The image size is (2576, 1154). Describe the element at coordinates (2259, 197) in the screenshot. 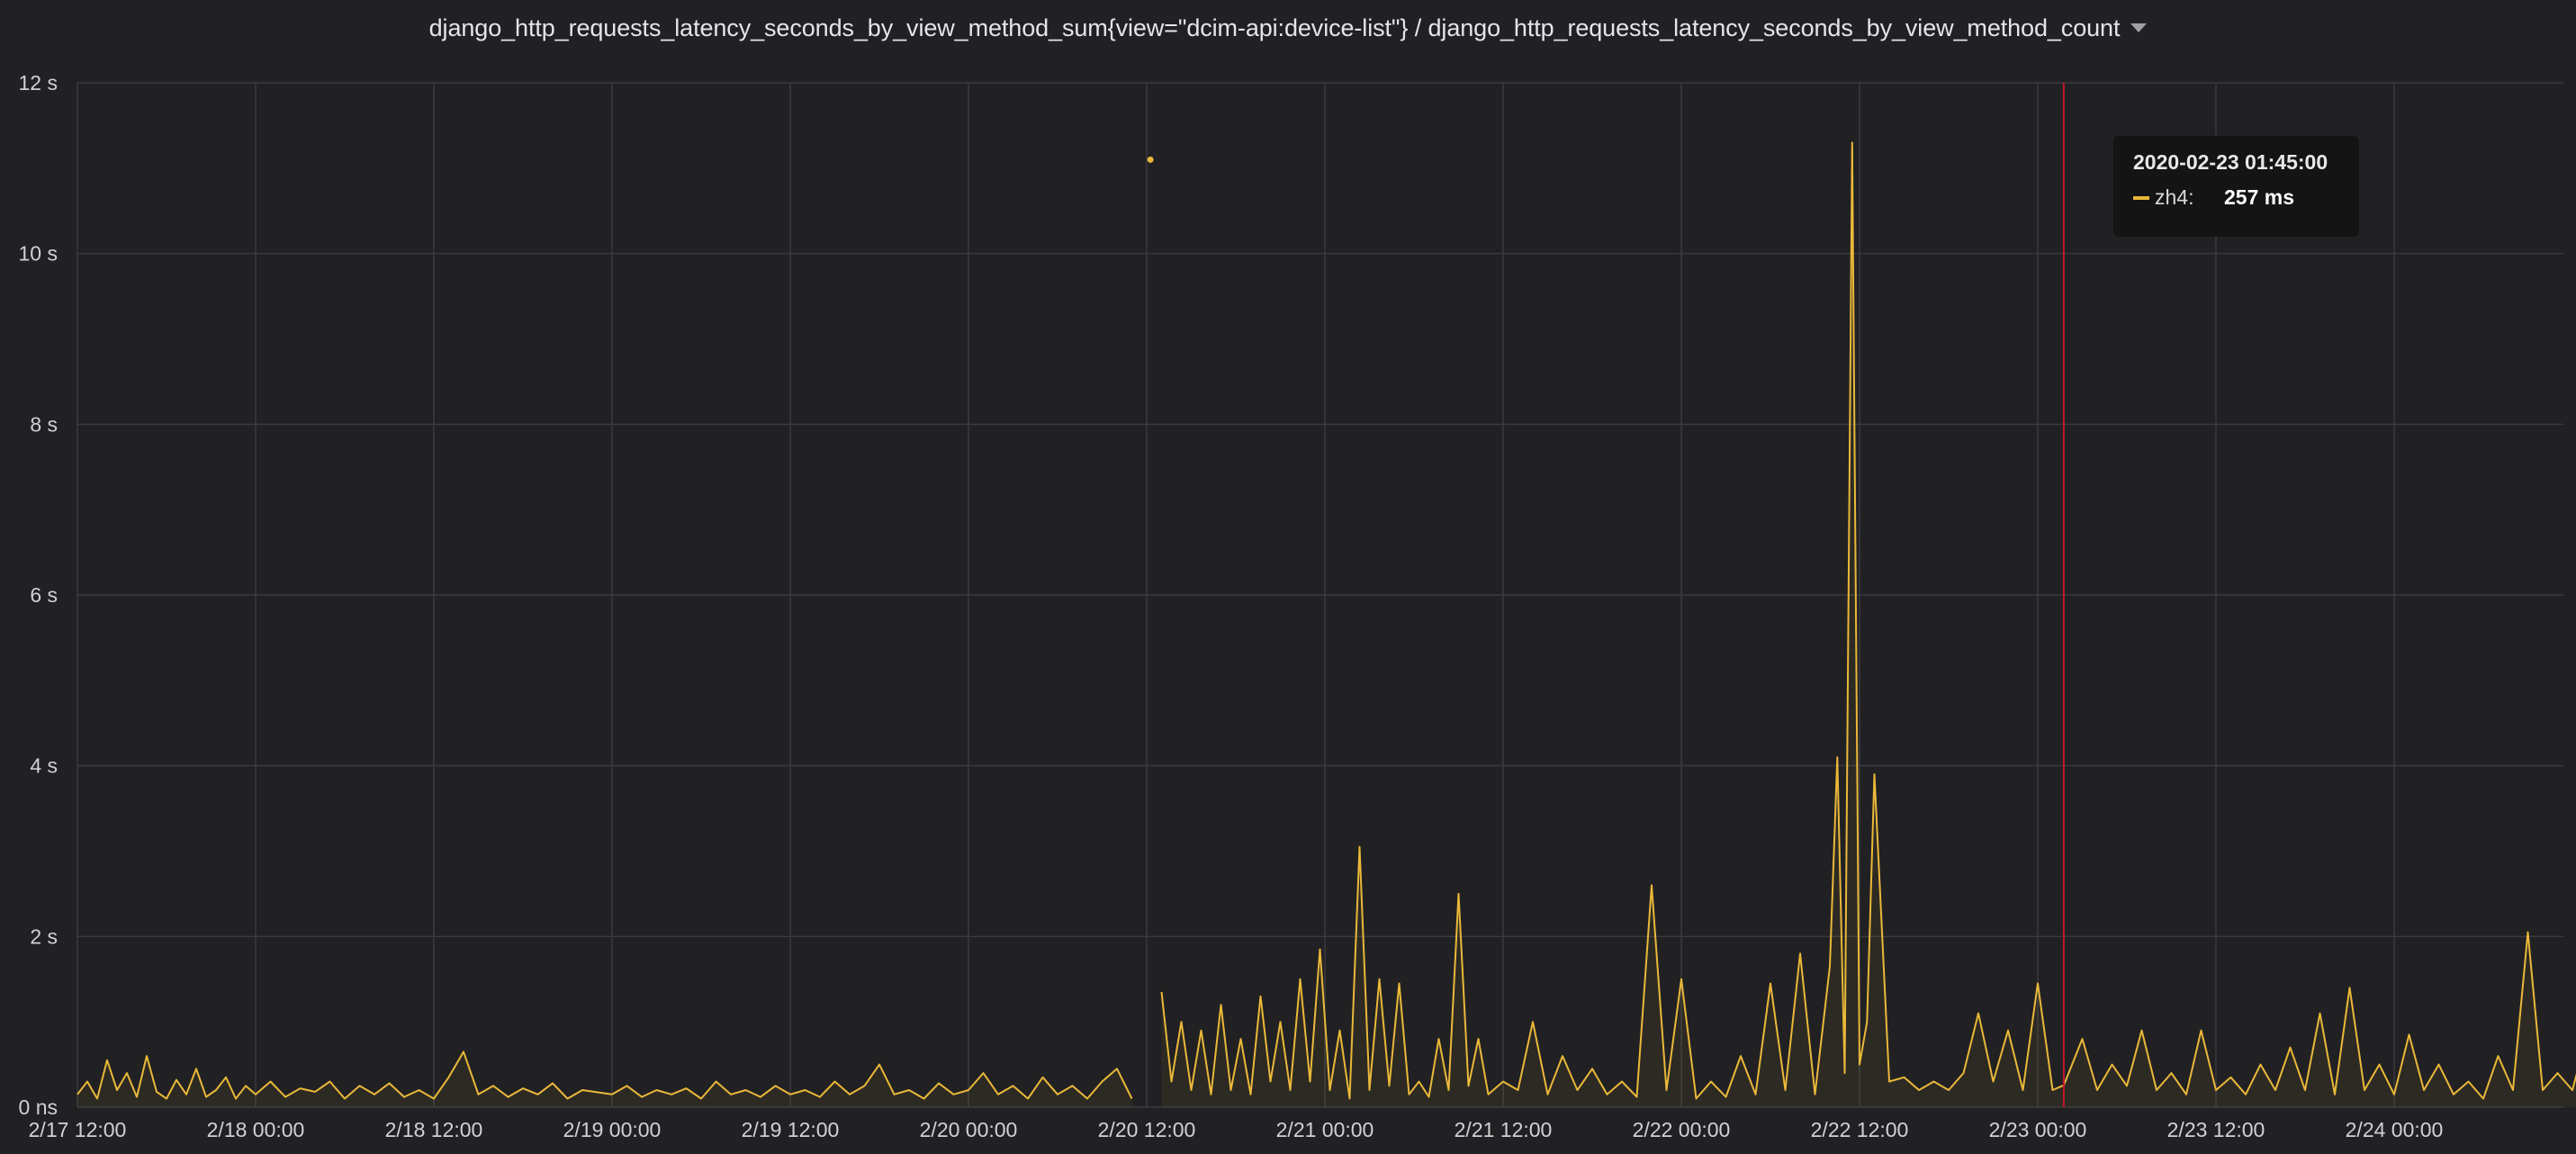

I see `tooltip-value: 257 ms` at that location.